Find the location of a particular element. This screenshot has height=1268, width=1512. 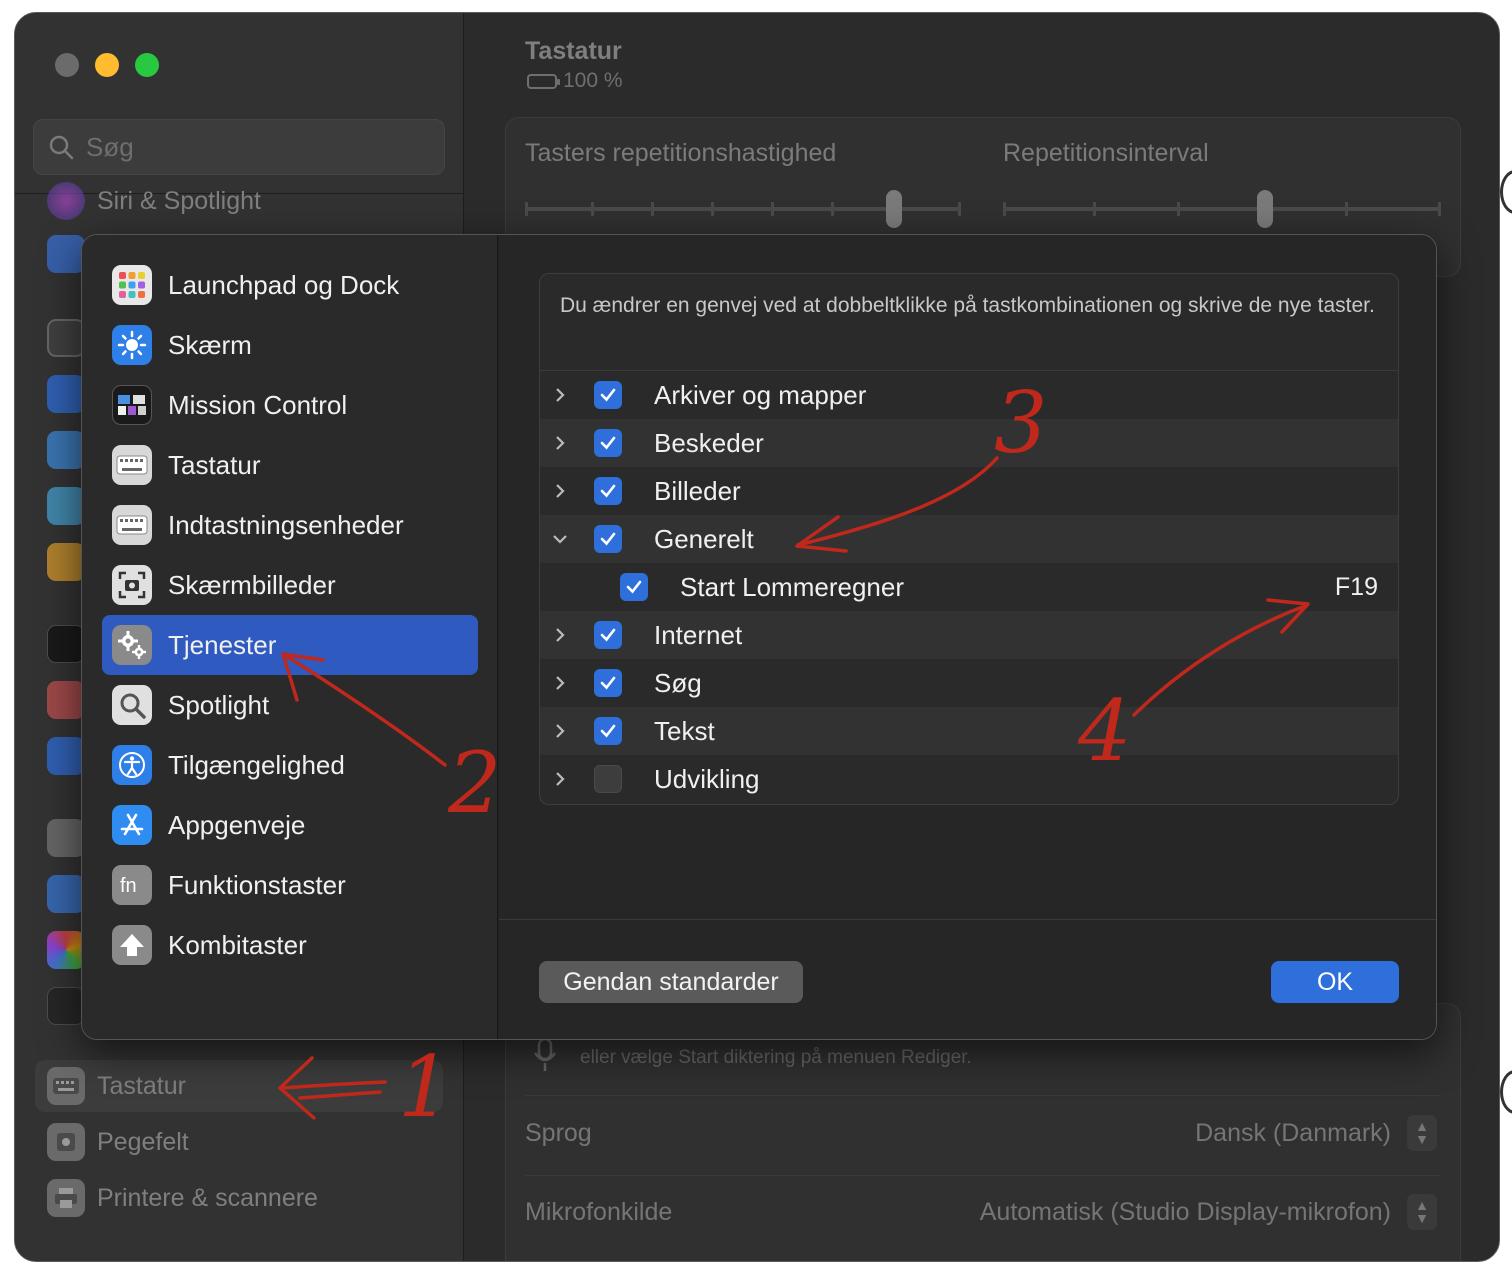

category-tjenester: Tjenester is located at coordinates (290, 645).